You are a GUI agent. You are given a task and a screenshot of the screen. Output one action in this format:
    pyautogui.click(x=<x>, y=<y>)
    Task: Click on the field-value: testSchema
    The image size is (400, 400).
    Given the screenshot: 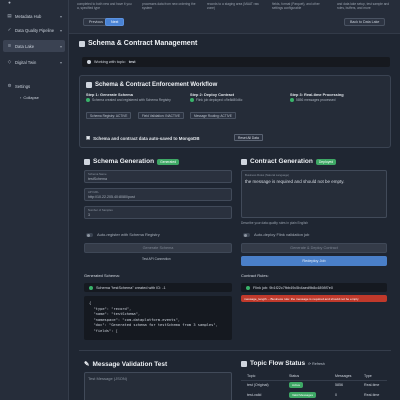 What is the action you would take?
    pyautogui.click(x=97, y=179)
    